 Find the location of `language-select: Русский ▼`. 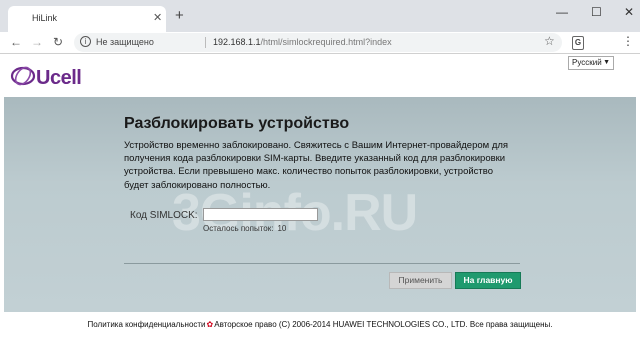

language-select: Русский ▼ is located at coordinates (591, 63).